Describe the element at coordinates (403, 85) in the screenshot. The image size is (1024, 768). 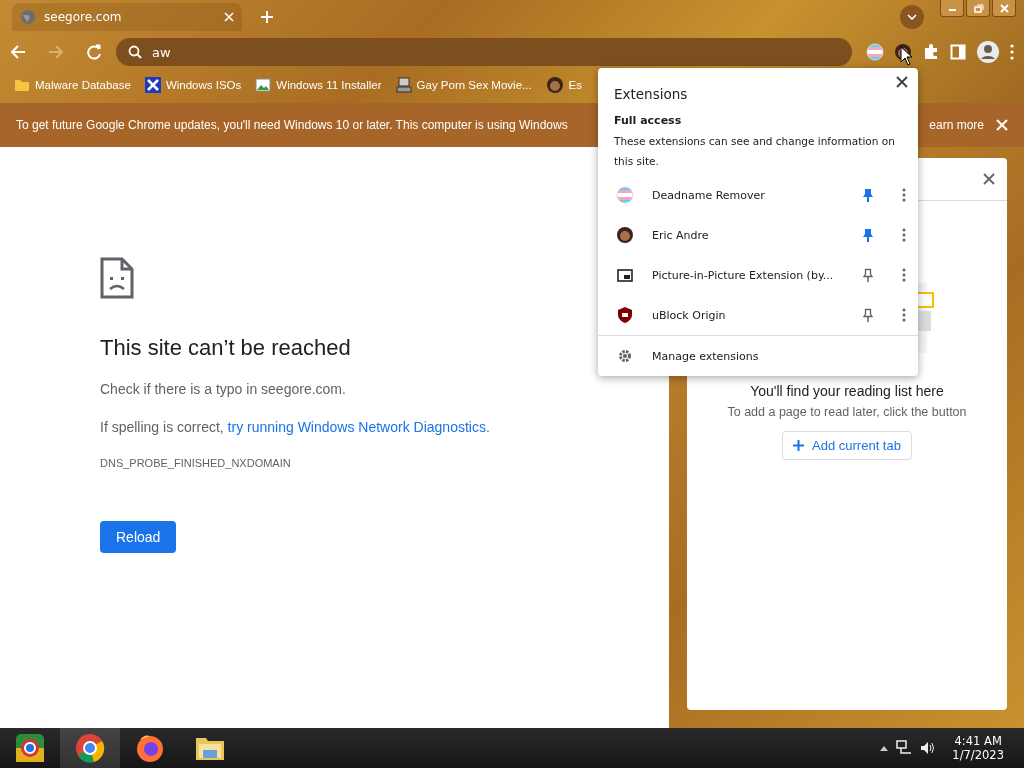
I see `computer-icon` at that location.